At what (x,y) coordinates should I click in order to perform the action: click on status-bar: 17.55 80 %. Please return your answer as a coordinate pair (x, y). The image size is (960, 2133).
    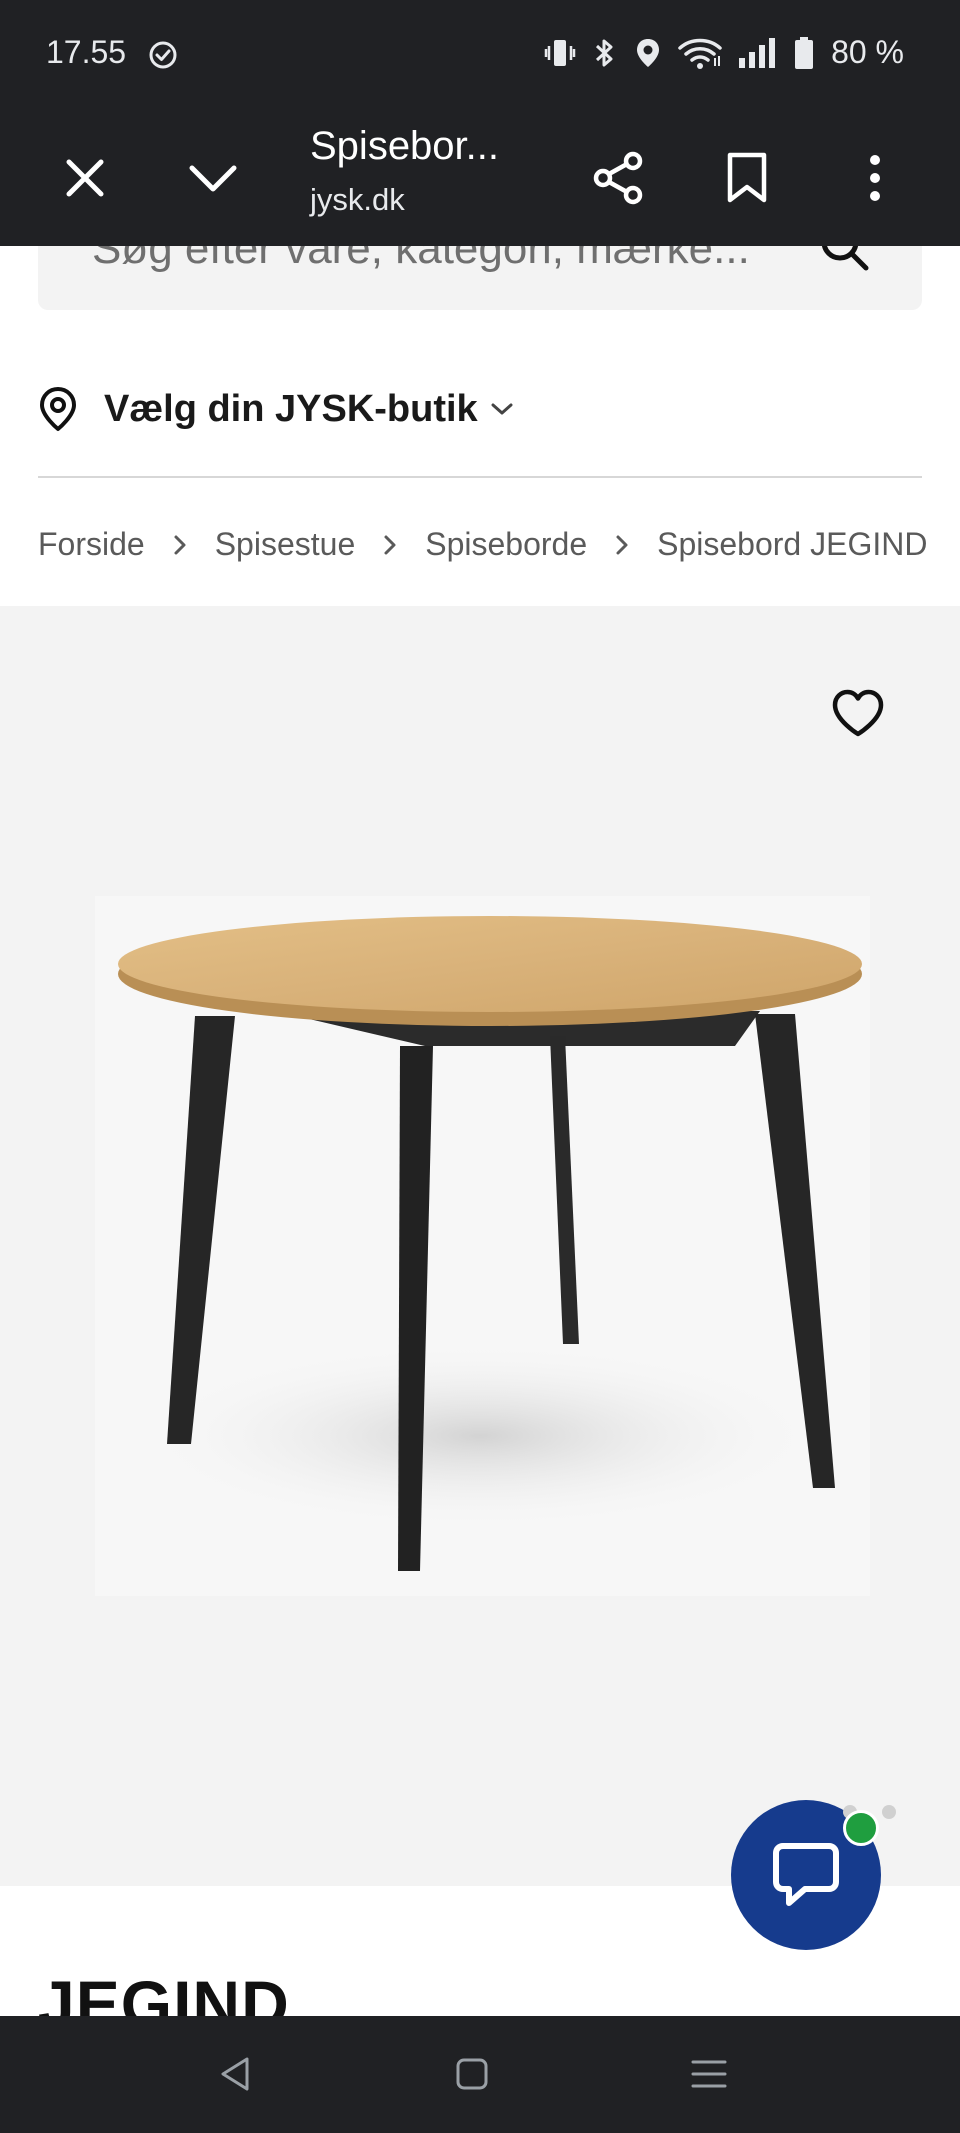
    Looking at the image, I should click on (480, 54).